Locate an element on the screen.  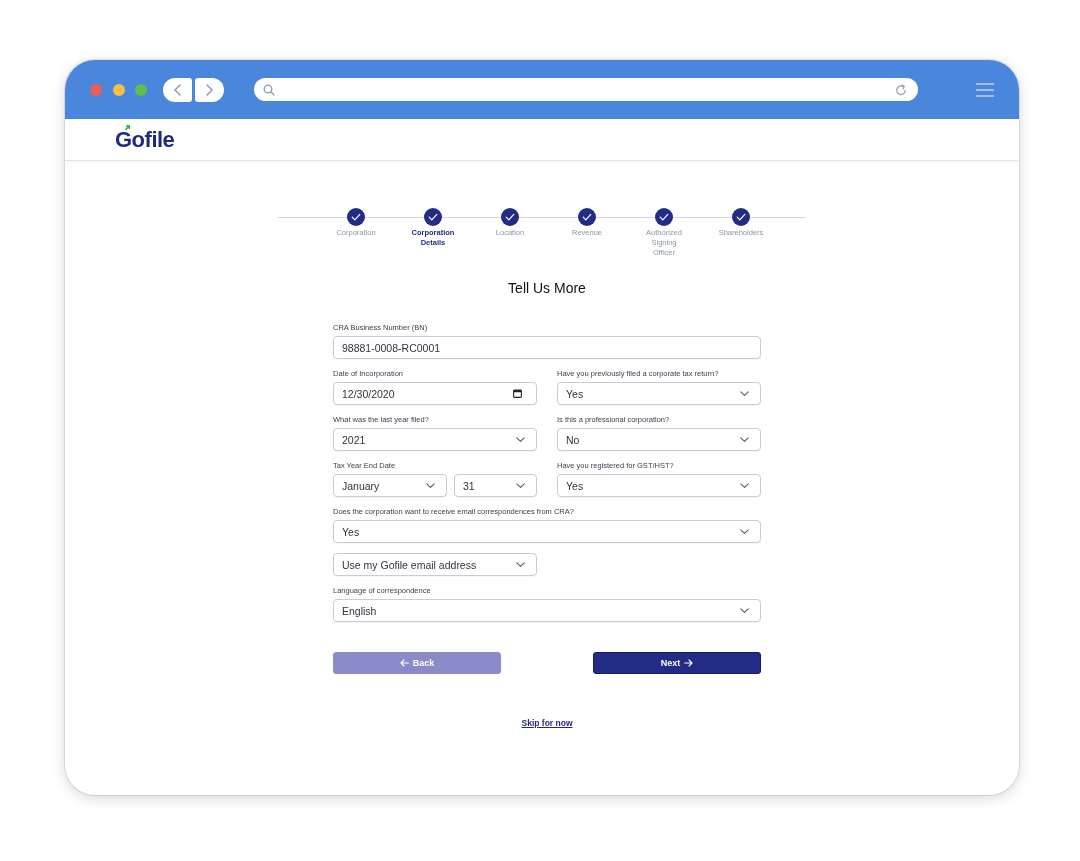
next-button: Next is located at coordinates (677, 663).